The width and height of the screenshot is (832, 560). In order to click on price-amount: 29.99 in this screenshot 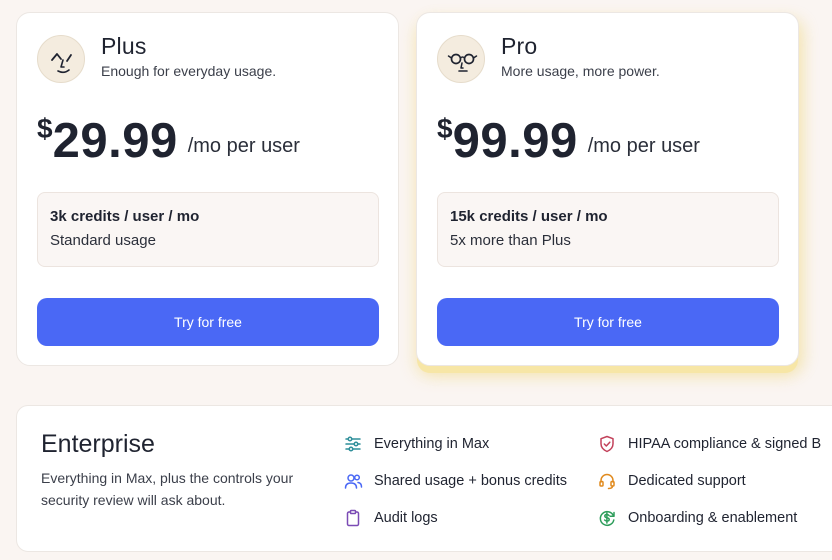, I will do `click(115, 141)`.